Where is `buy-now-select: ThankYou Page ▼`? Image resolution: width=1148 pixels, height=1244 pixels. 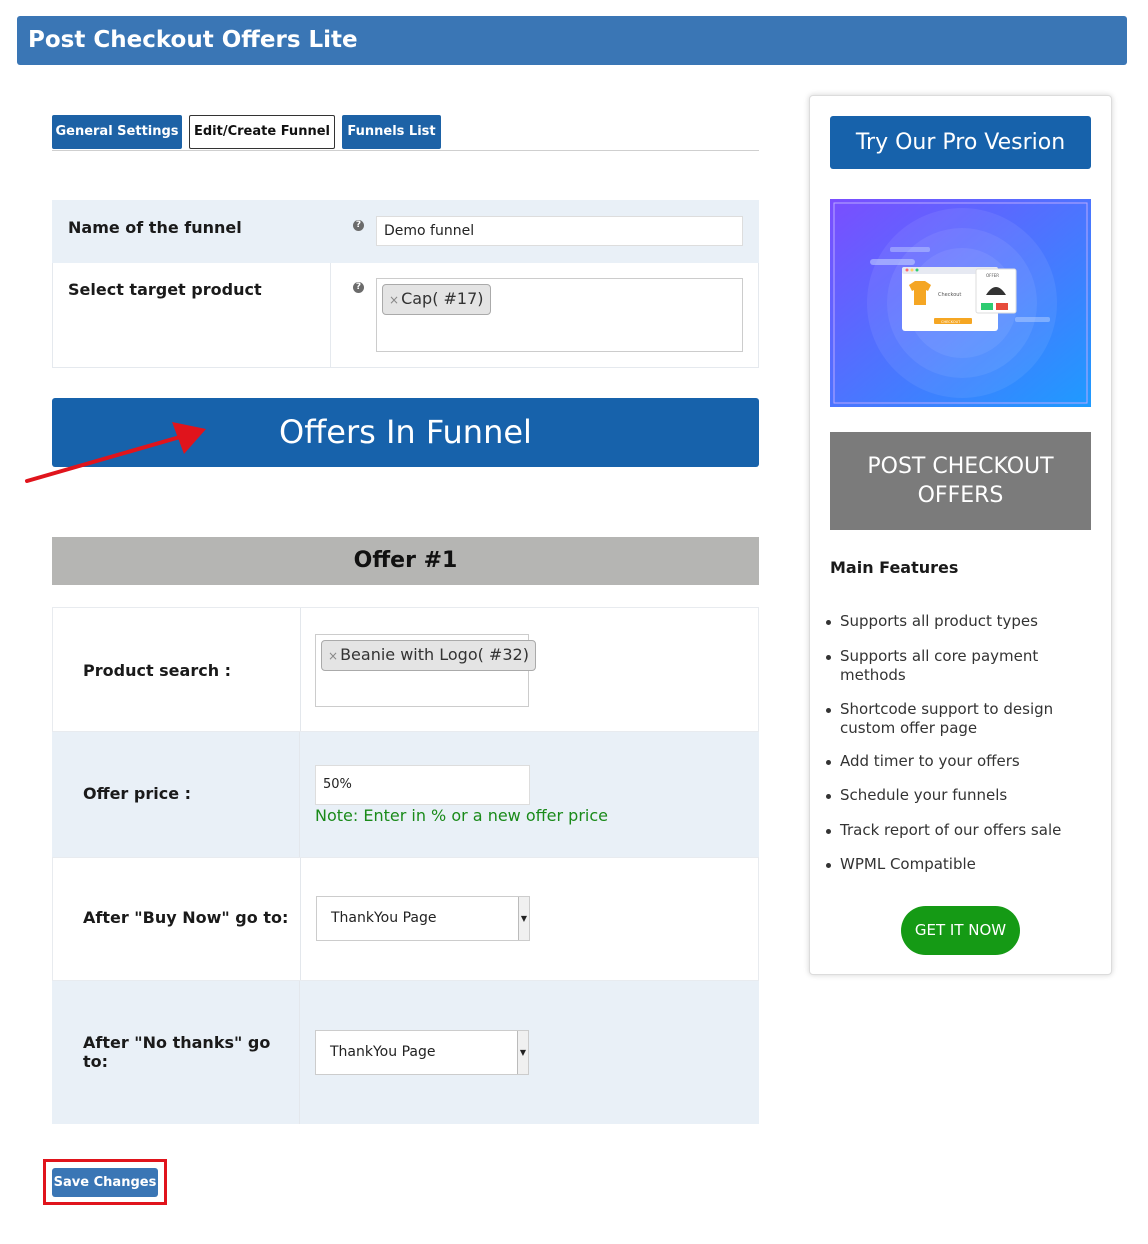 buy-now-select: ThankYou Page ▼ is located at coordinates (423, 918).